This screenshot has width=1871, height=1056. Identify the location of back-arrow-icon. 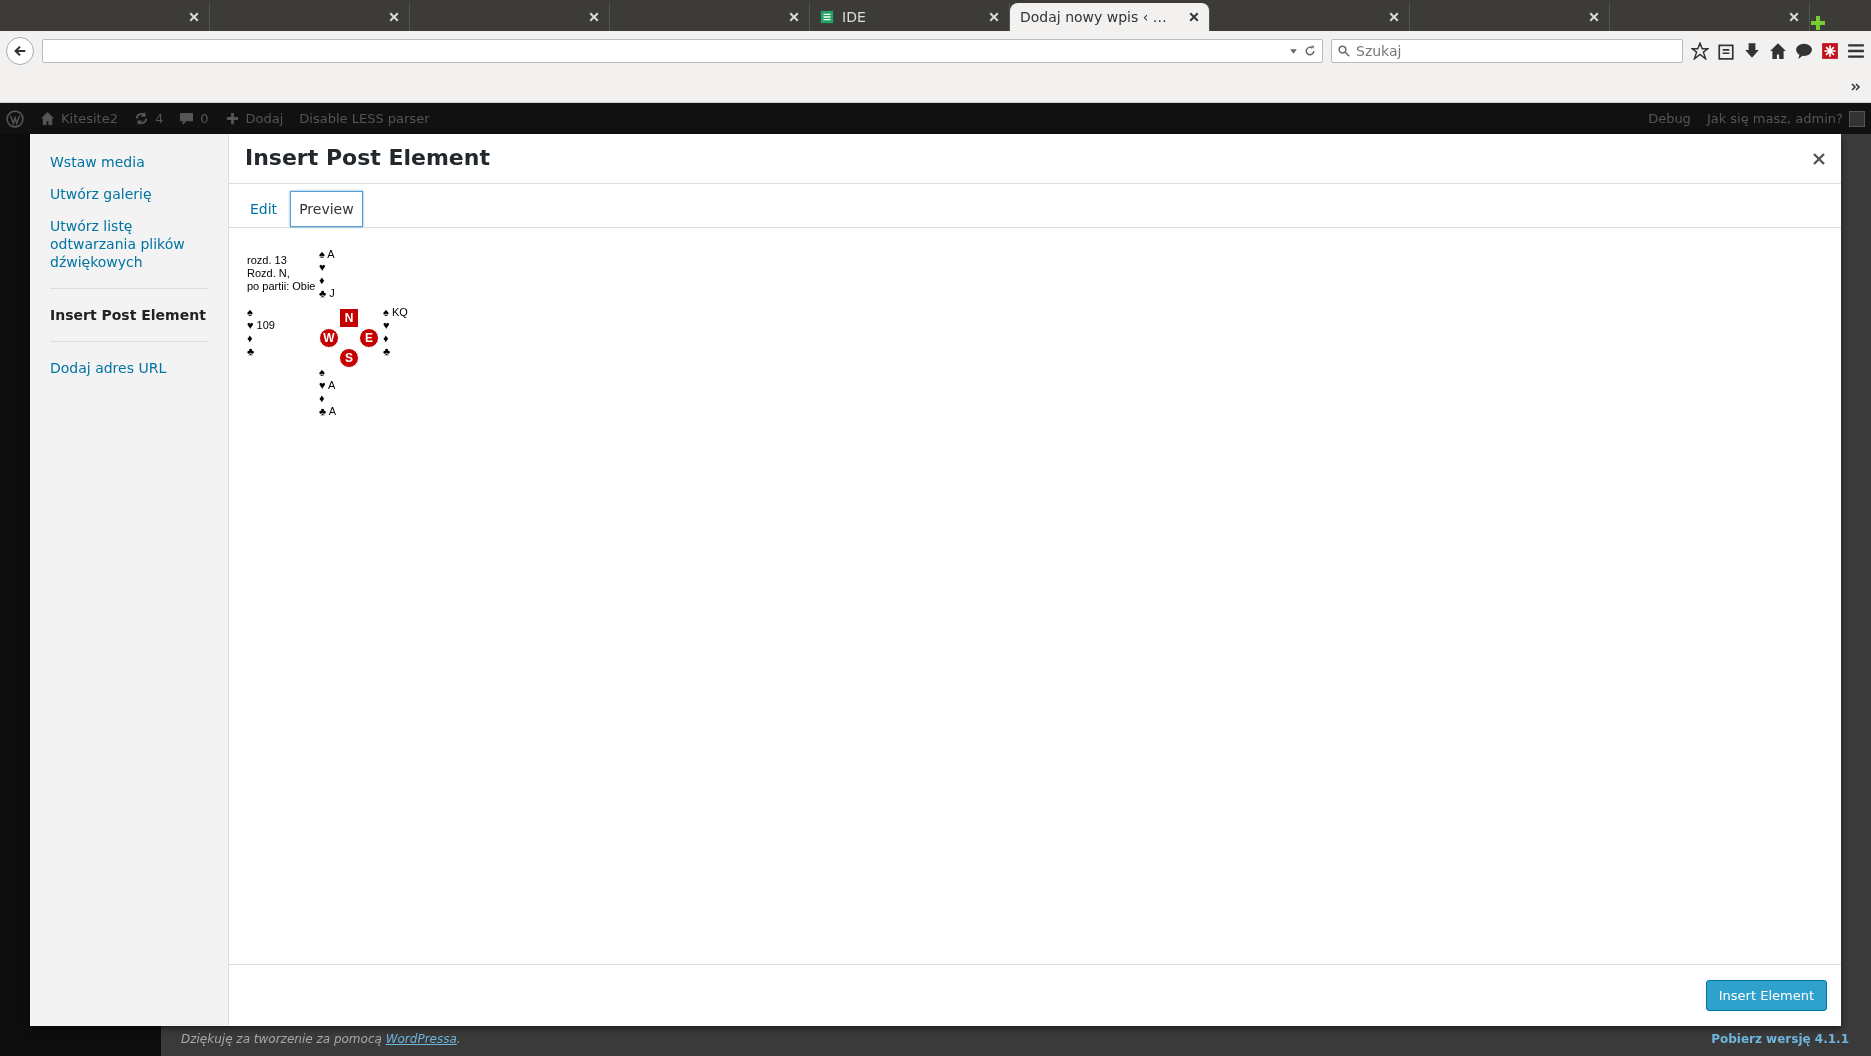
(20, 51).